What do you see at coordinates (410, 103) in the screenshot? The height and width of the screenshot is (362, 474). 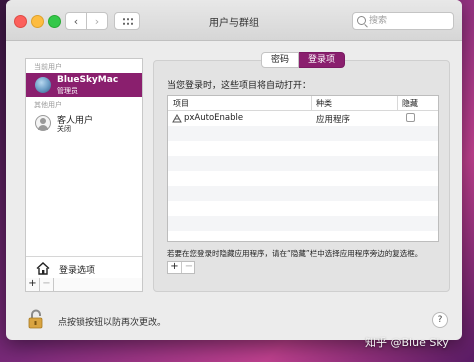 I see `column-header-hide: 隐藏` at bounding box center [410, 103].